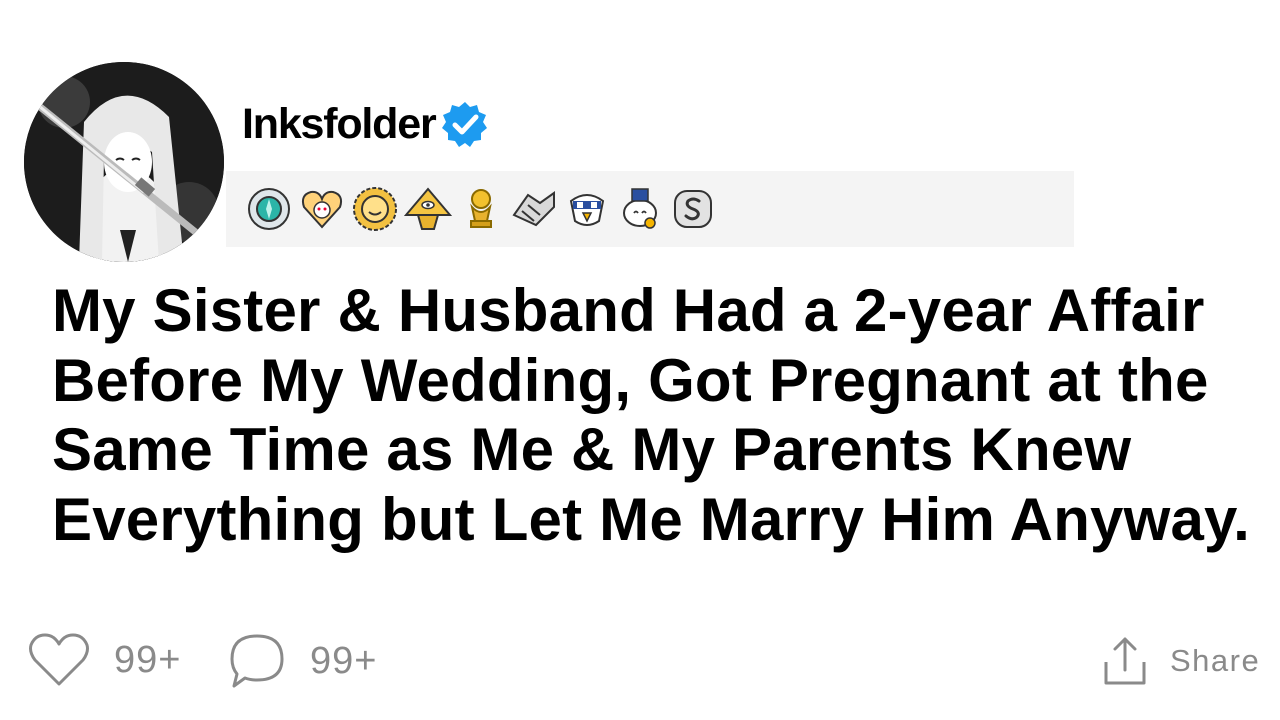  I want to click on like-button: 99+, so click(104, 660).